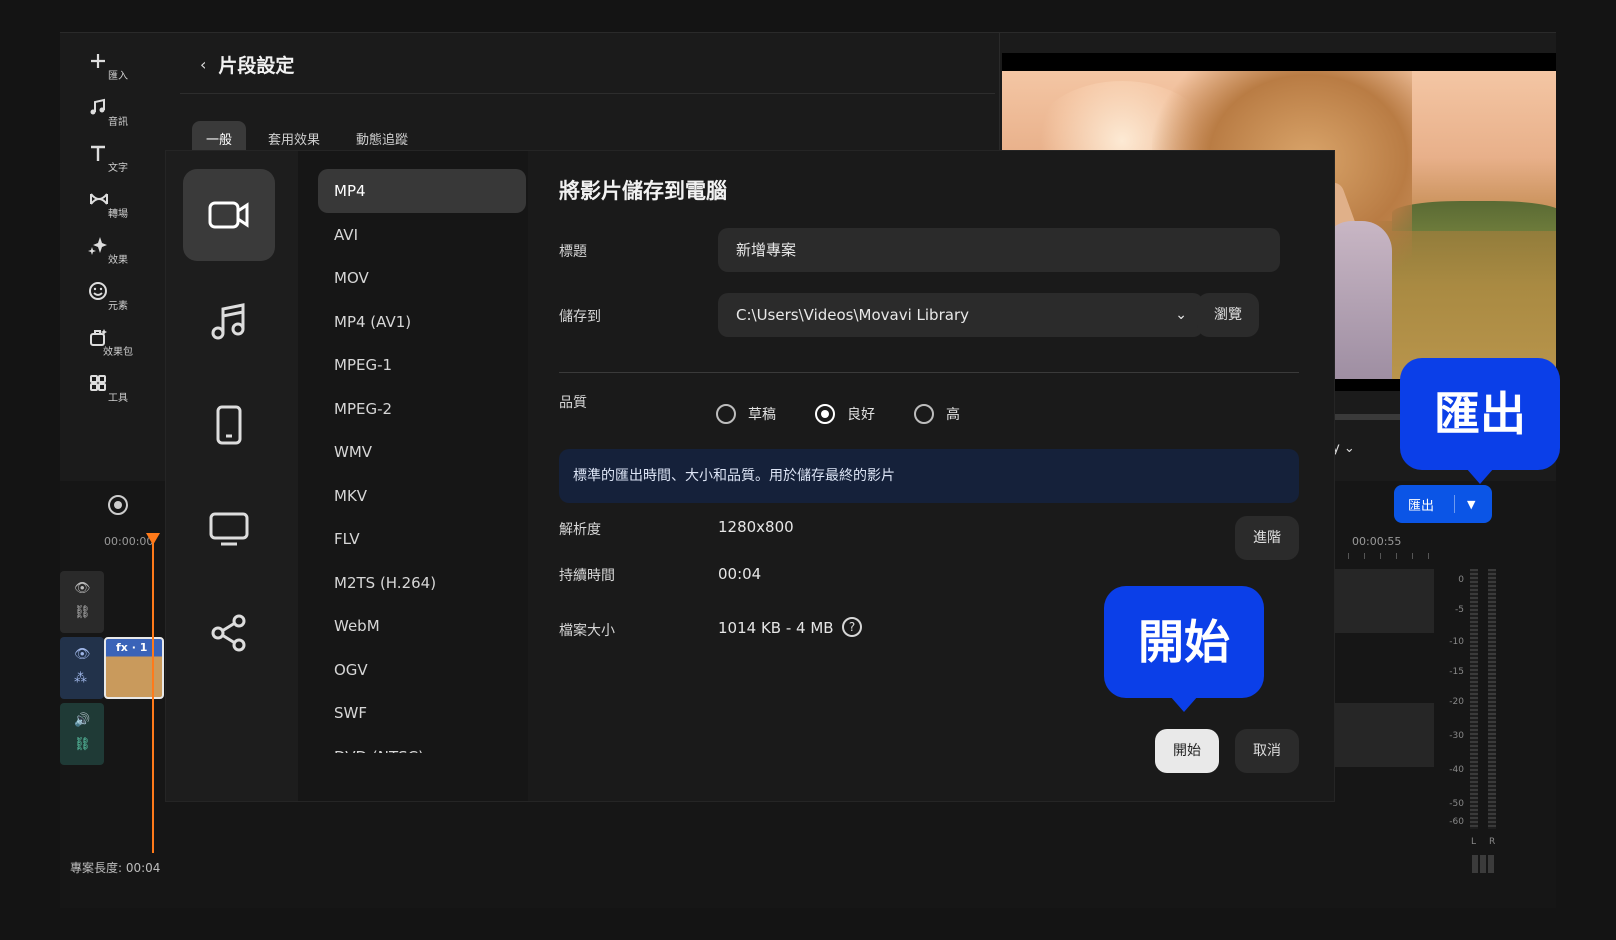 Image resolution: width=1616 pixels, height=940 pixels. I want to click on meter-right-label: R, so click(1492, 842).